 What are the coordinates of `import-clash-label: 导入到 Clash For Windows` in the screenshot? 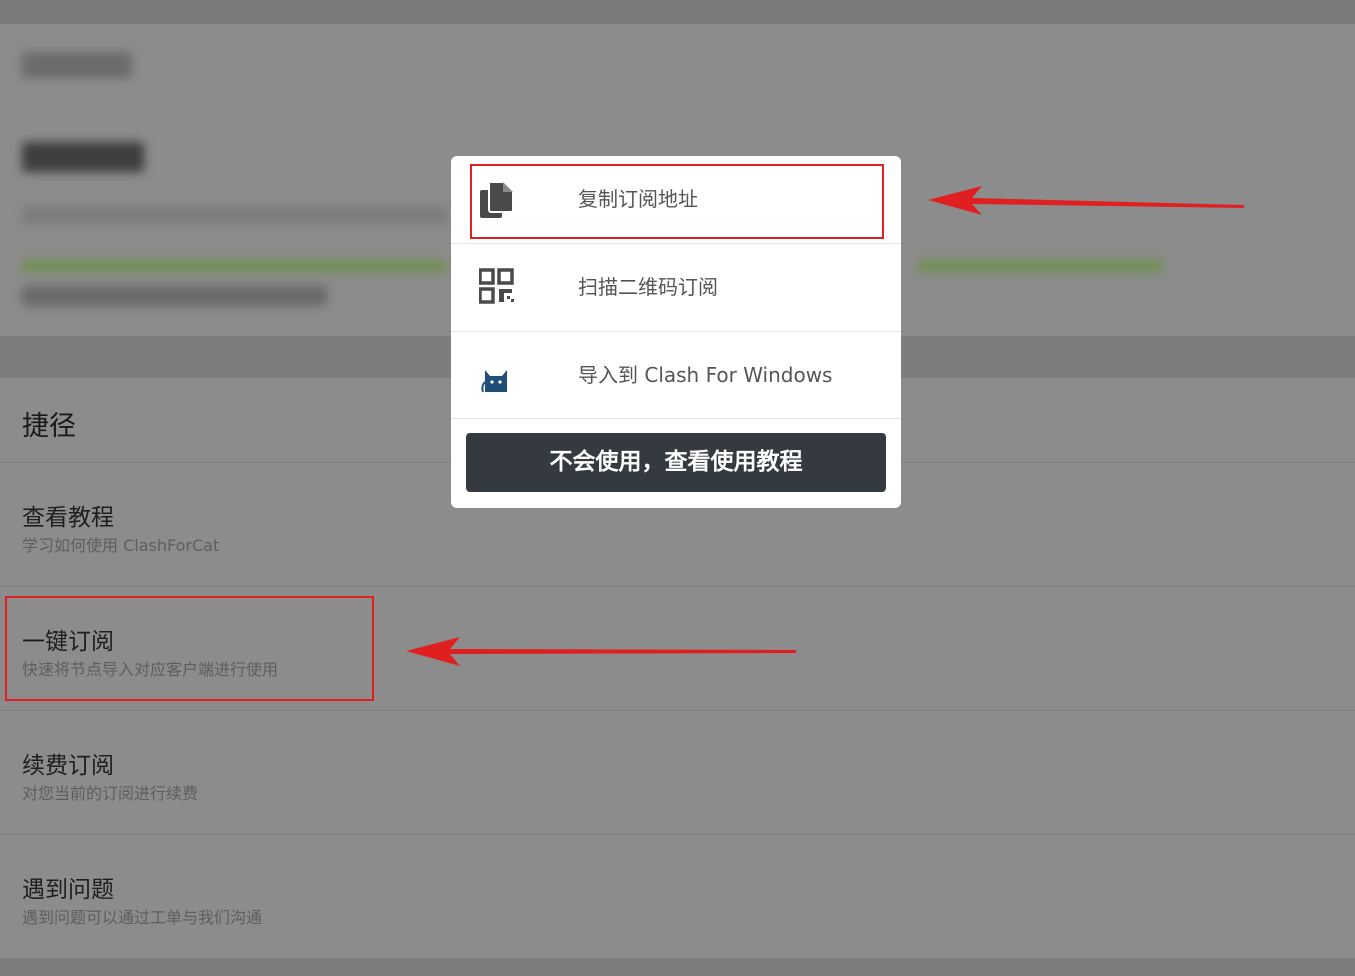 It's located at (705, 375).